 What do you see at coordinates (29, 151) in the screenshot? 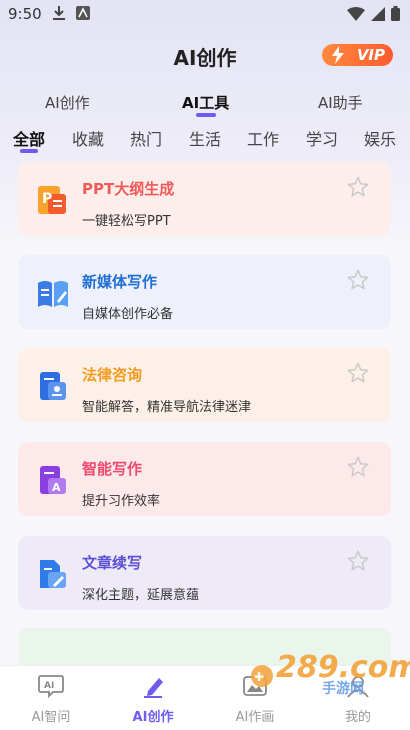
I see `category-indicator` at bounding box center [29, 151].